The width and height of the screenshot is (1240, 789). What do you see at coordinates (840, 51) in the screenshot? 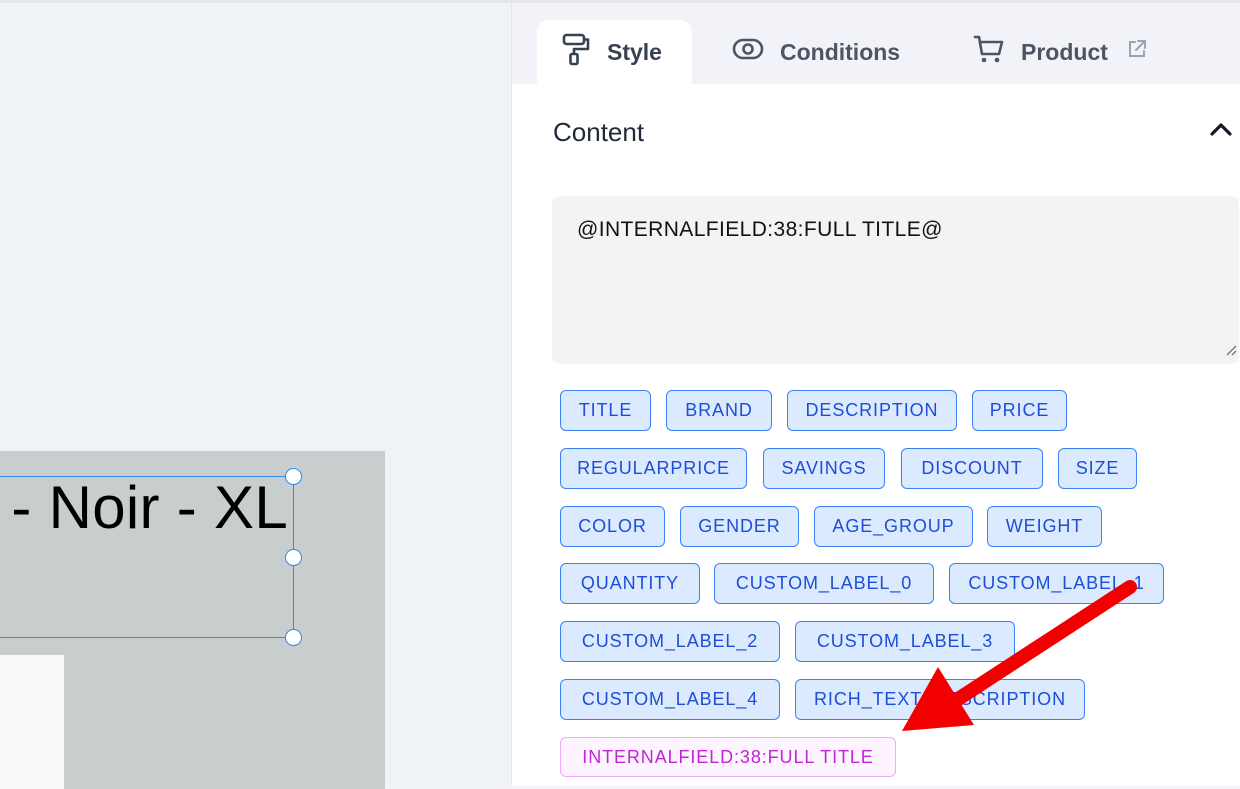
I see `tab-conditions-label: Conditions` at bounding box center [840, 51].